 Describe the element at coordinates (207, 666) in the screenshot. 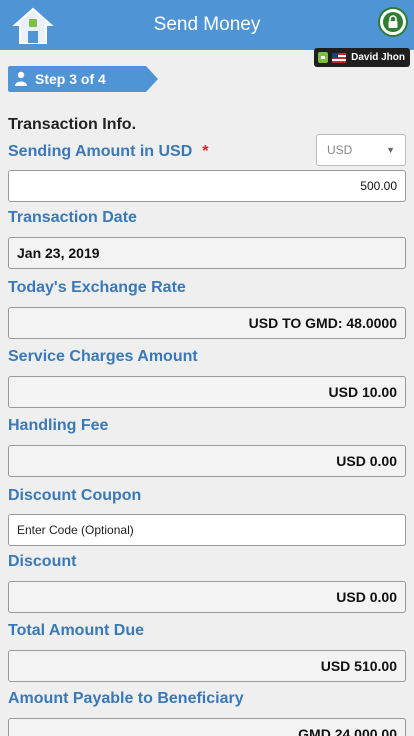

I see `total-due-field: USD 510.00` at that location.